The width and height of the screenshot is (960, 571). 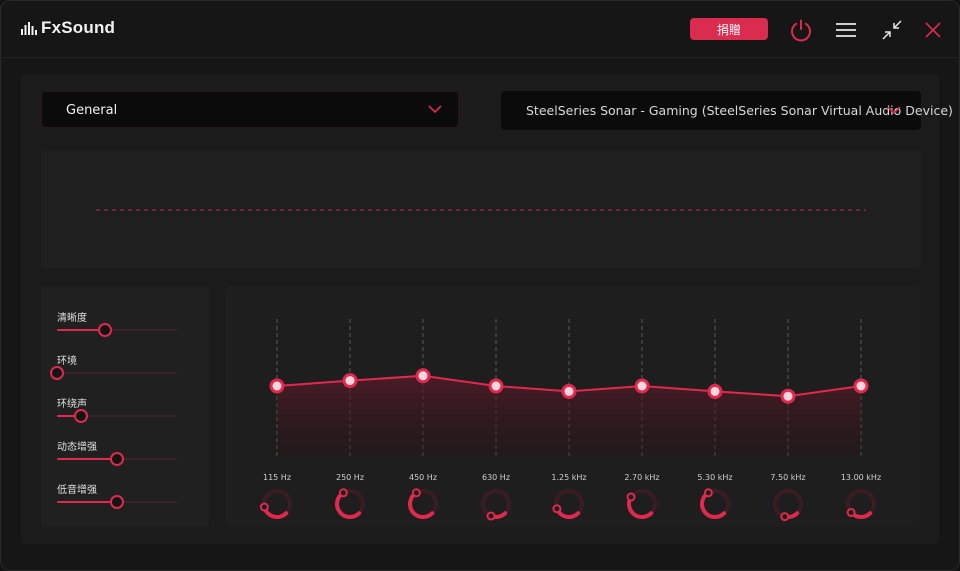 I want to click on eq-band-label: 450 Hz, so click(x=423, y=477).